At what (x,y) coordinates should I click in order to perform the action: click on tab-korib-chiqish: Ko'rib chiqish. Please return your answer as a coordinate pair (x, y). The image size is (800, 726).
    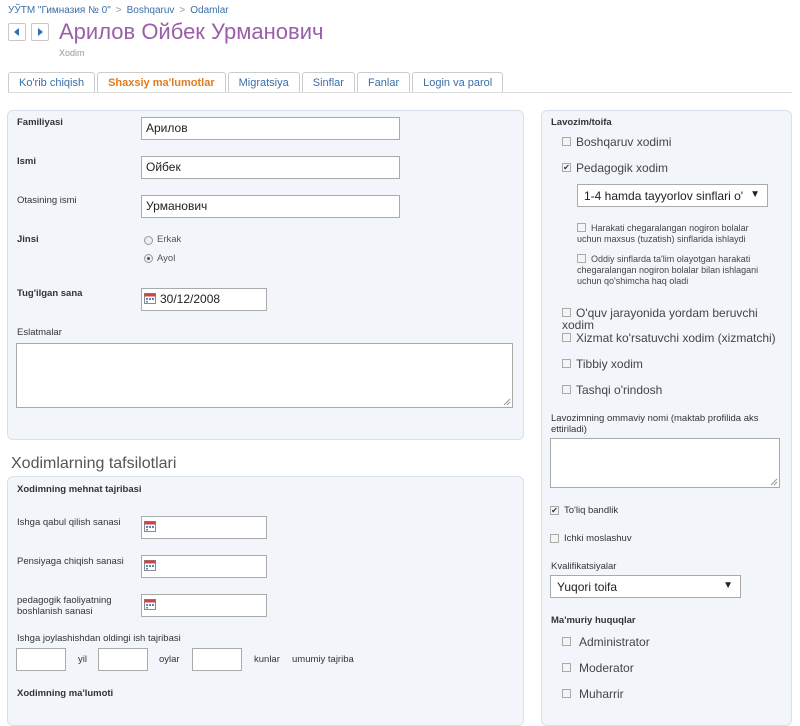
    Looking at the image, I should click on (52, 82).